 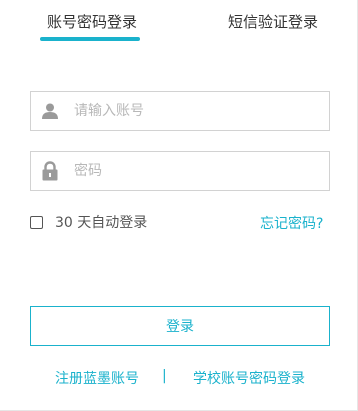 I want to click on remember-me: 30 天自动登录, so click(x=88, y=222).